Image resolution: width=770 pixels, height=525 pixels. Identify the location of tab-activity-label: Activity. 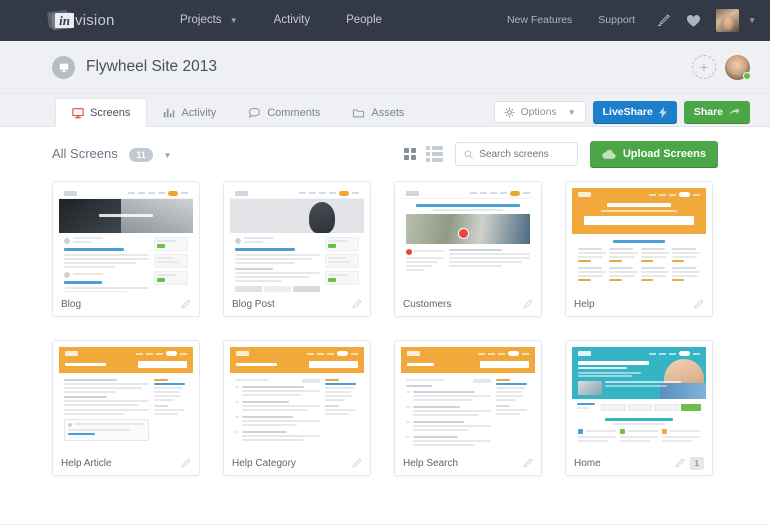
(199, 113).